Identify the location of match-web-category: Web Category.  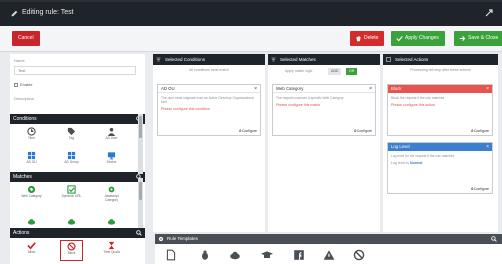
(31, 194).